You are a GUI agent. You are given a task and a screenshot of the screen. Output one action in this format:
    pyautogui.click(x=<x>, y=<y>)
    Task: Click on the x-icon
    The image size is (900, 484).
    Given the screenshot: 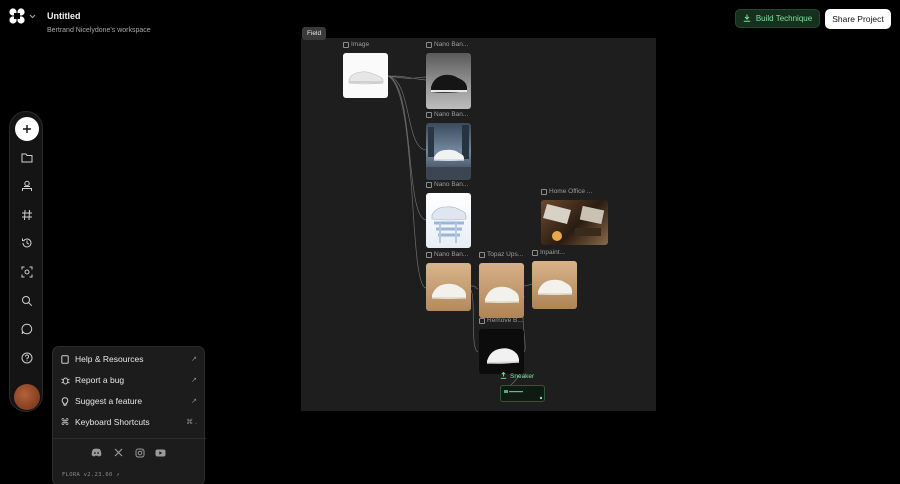 What is the action you would take?
    pyautogui.click(x=118, y=452)
    